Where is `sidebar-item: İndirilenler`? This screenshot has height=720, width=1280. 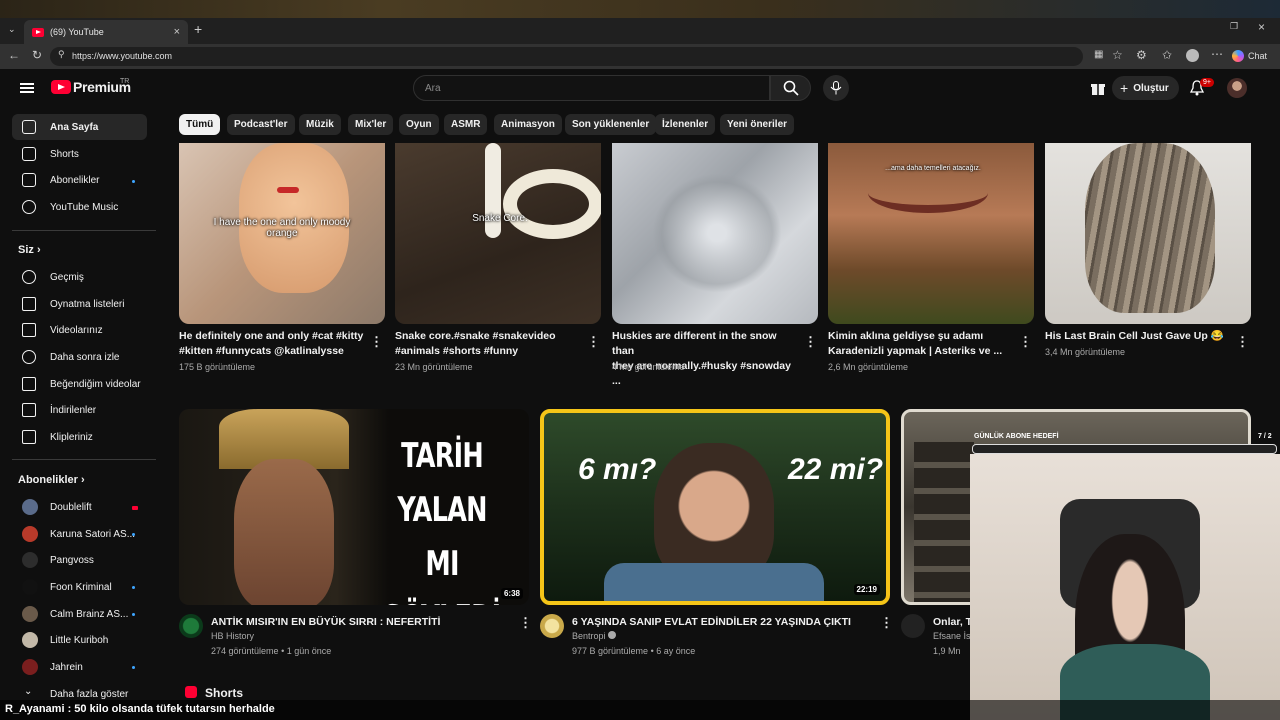 sidebar-item: İndirilenler is located at coordinates (79, 410).